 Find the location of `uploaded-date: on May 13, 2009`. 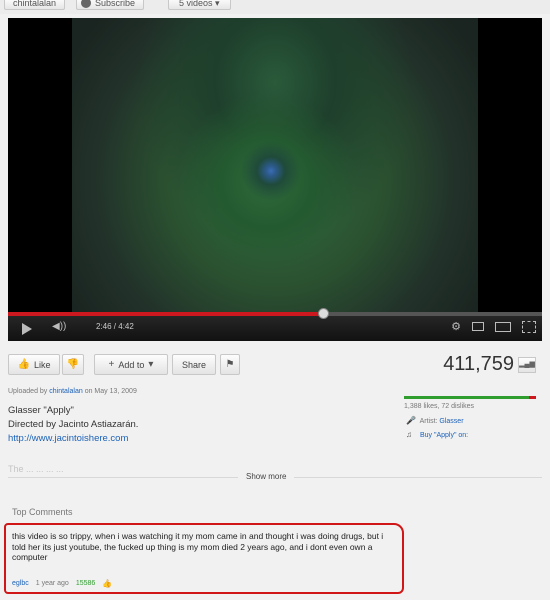

uploaded-date: on May 13, 2009 is located at coordinates (110, 391).